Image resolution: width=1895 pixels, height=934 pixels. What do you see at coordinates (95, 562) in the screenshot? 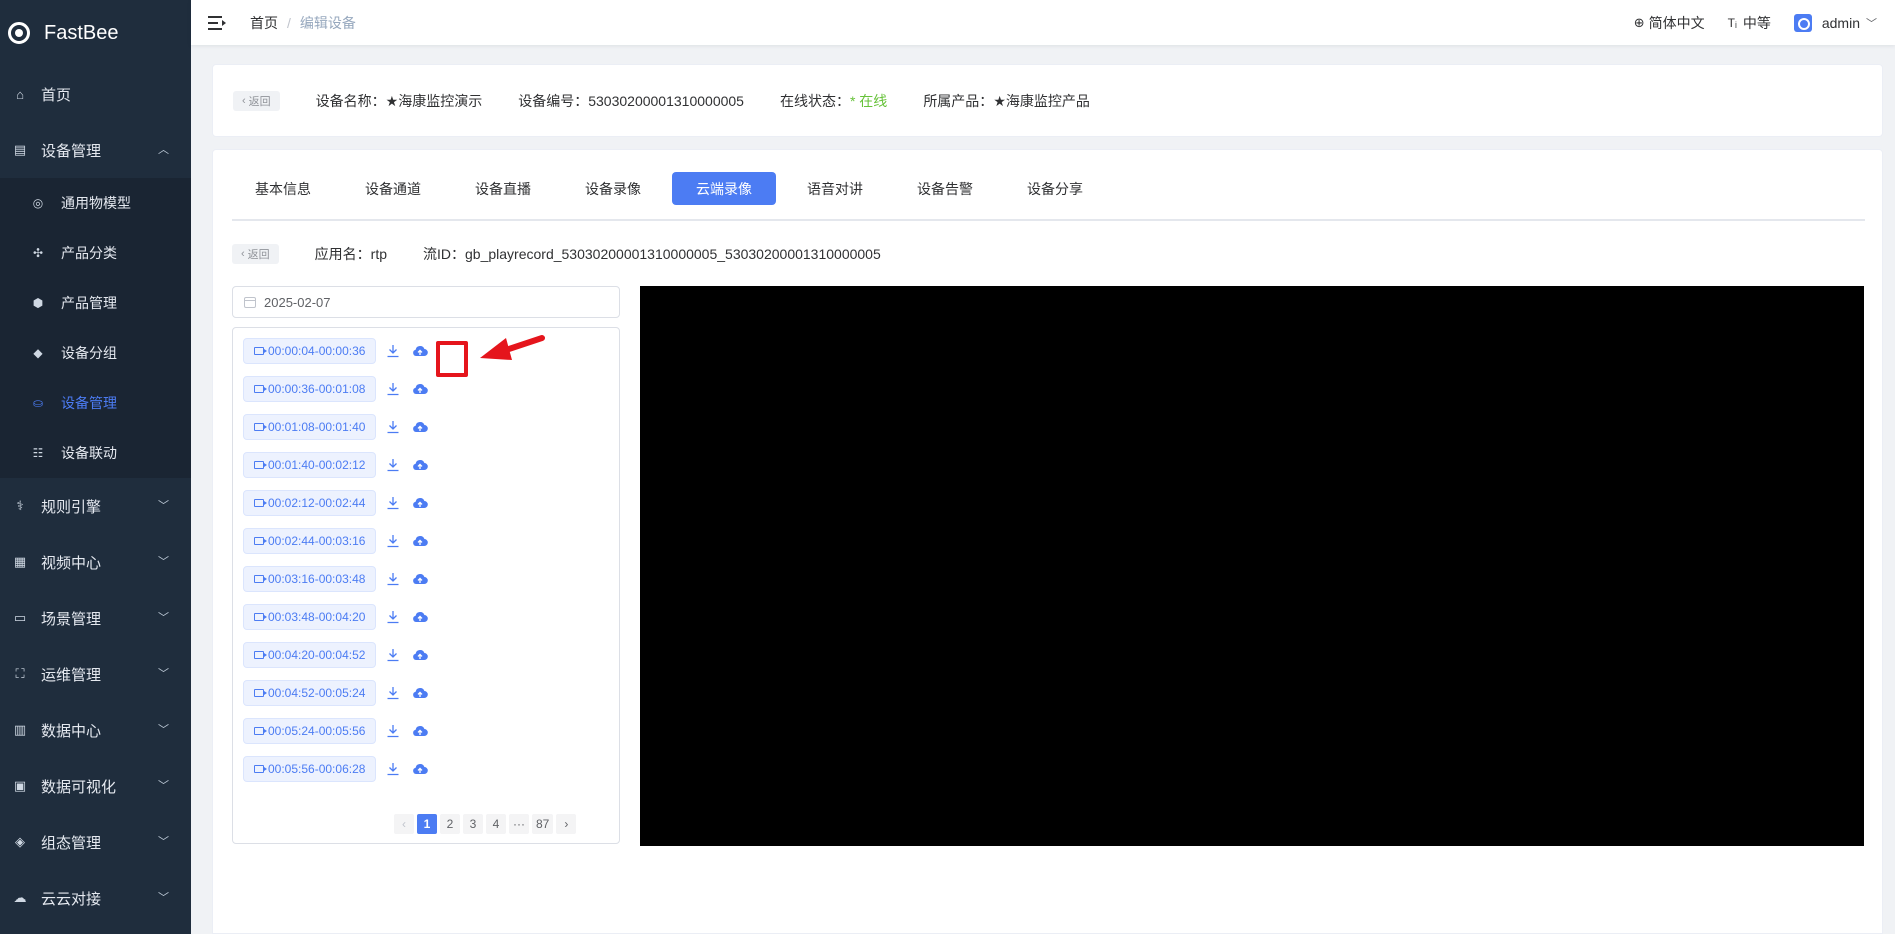
I see `sidebar-item-video-center: ▦ 视频中心 ﹀` at bounding box center [95, 562].